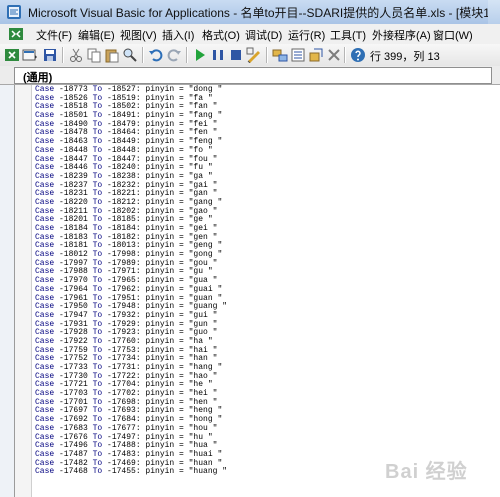  Describe the element at coordinates (280, 55) in the screenshot. I see `project-explorer-icon` at that location.